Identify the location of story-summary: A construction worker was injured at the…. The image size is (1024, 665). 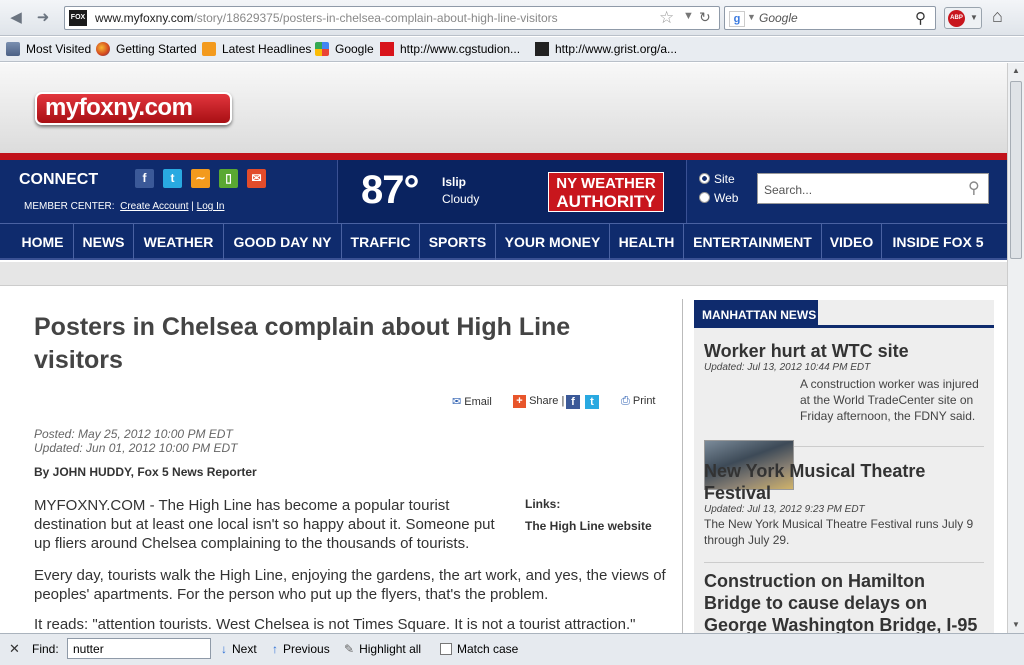
(889, 400).